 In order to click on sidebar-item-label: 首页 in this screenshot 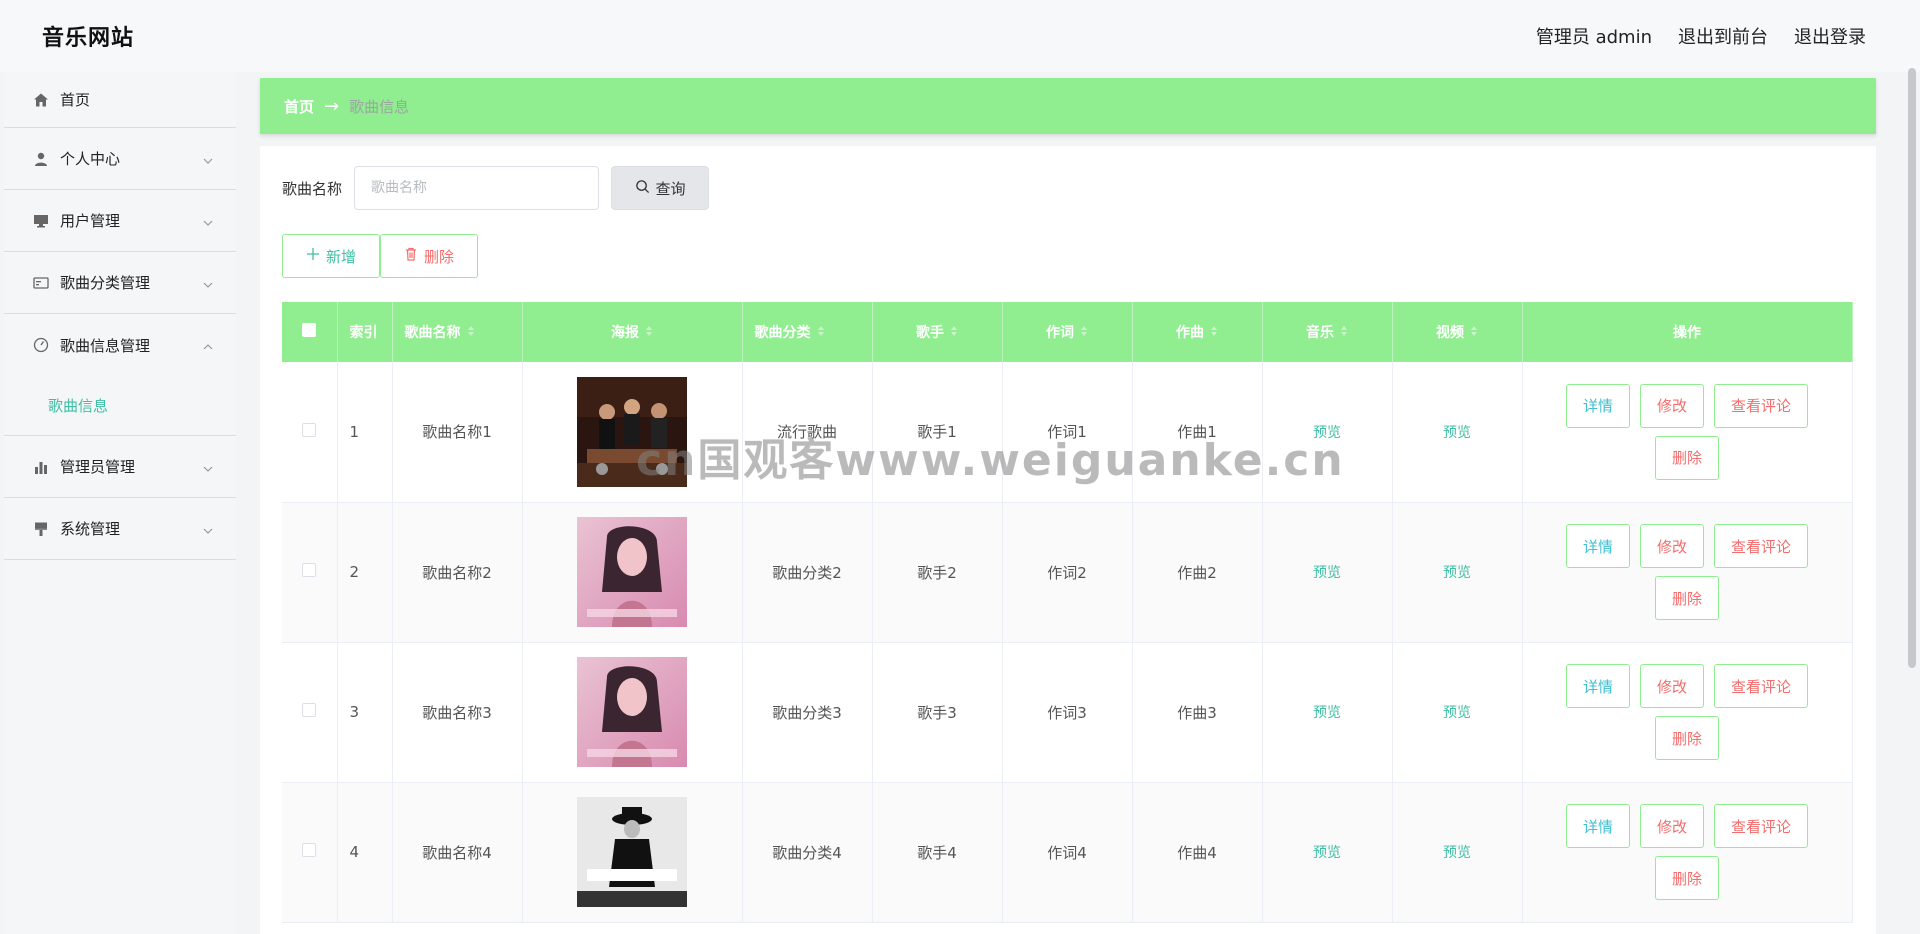, I will do `click(75, 100)`.